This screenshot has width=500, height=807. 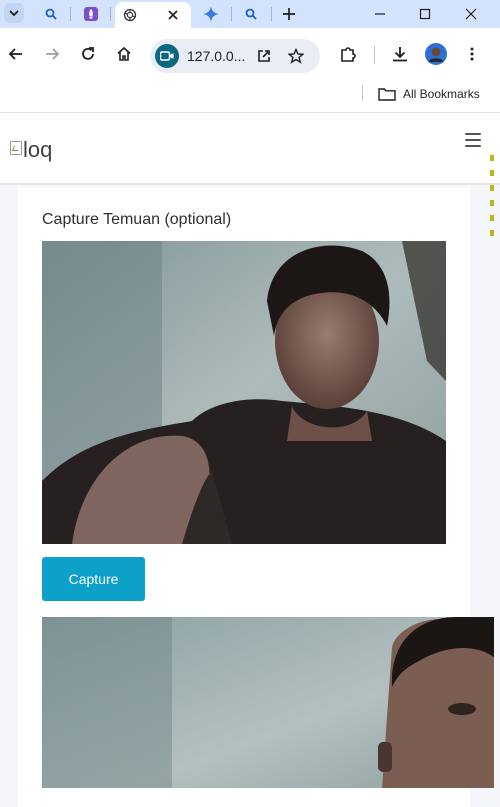 I want to click on chevron-down-icon, so click(x=14, y=13).